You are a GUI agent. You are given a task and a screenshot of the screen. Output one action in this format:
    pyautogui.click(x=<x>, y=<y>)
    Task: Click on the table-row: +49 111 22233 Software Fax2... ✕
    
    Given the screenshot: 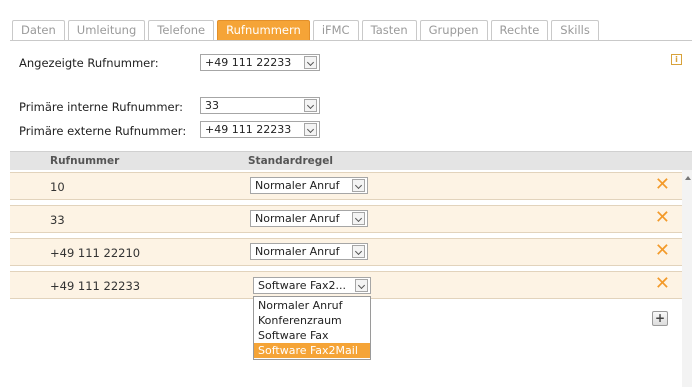 What is the action you would take?
    pyautogui.click(x=346, y=285)
    